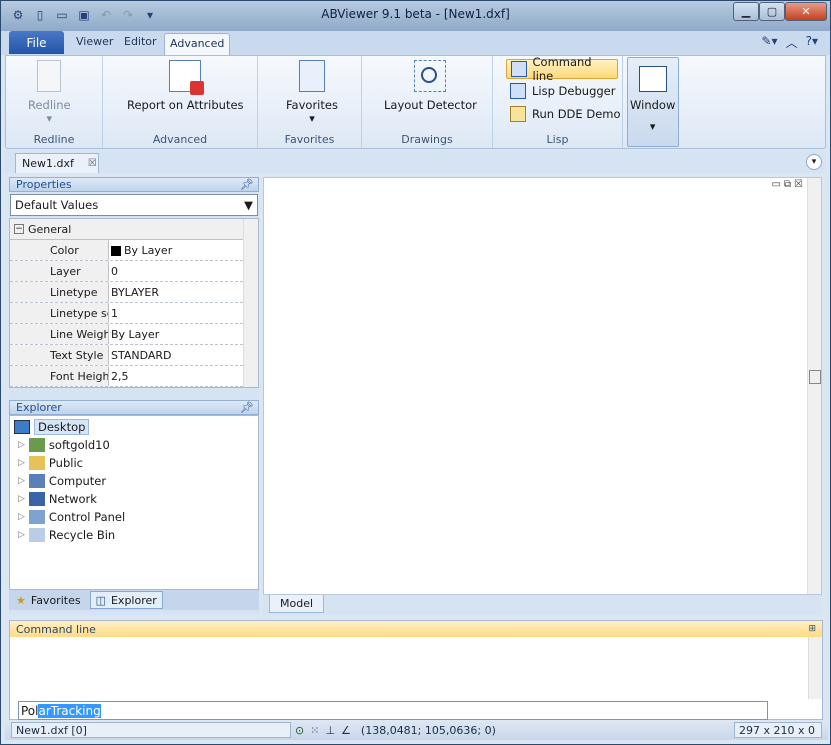 The height and width of the screenshot is (745, 831). What do you see at coordinates (562, 91) in the screenshot?
I see `lisp-debugger-button: Lisp Debugger` at bounding box center [562, 91].